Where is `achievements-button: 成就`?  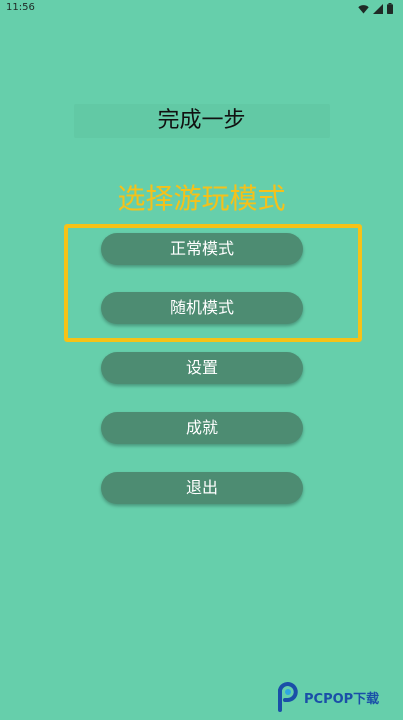
achievements-button: 成就 is located at coordinates (202, 428).